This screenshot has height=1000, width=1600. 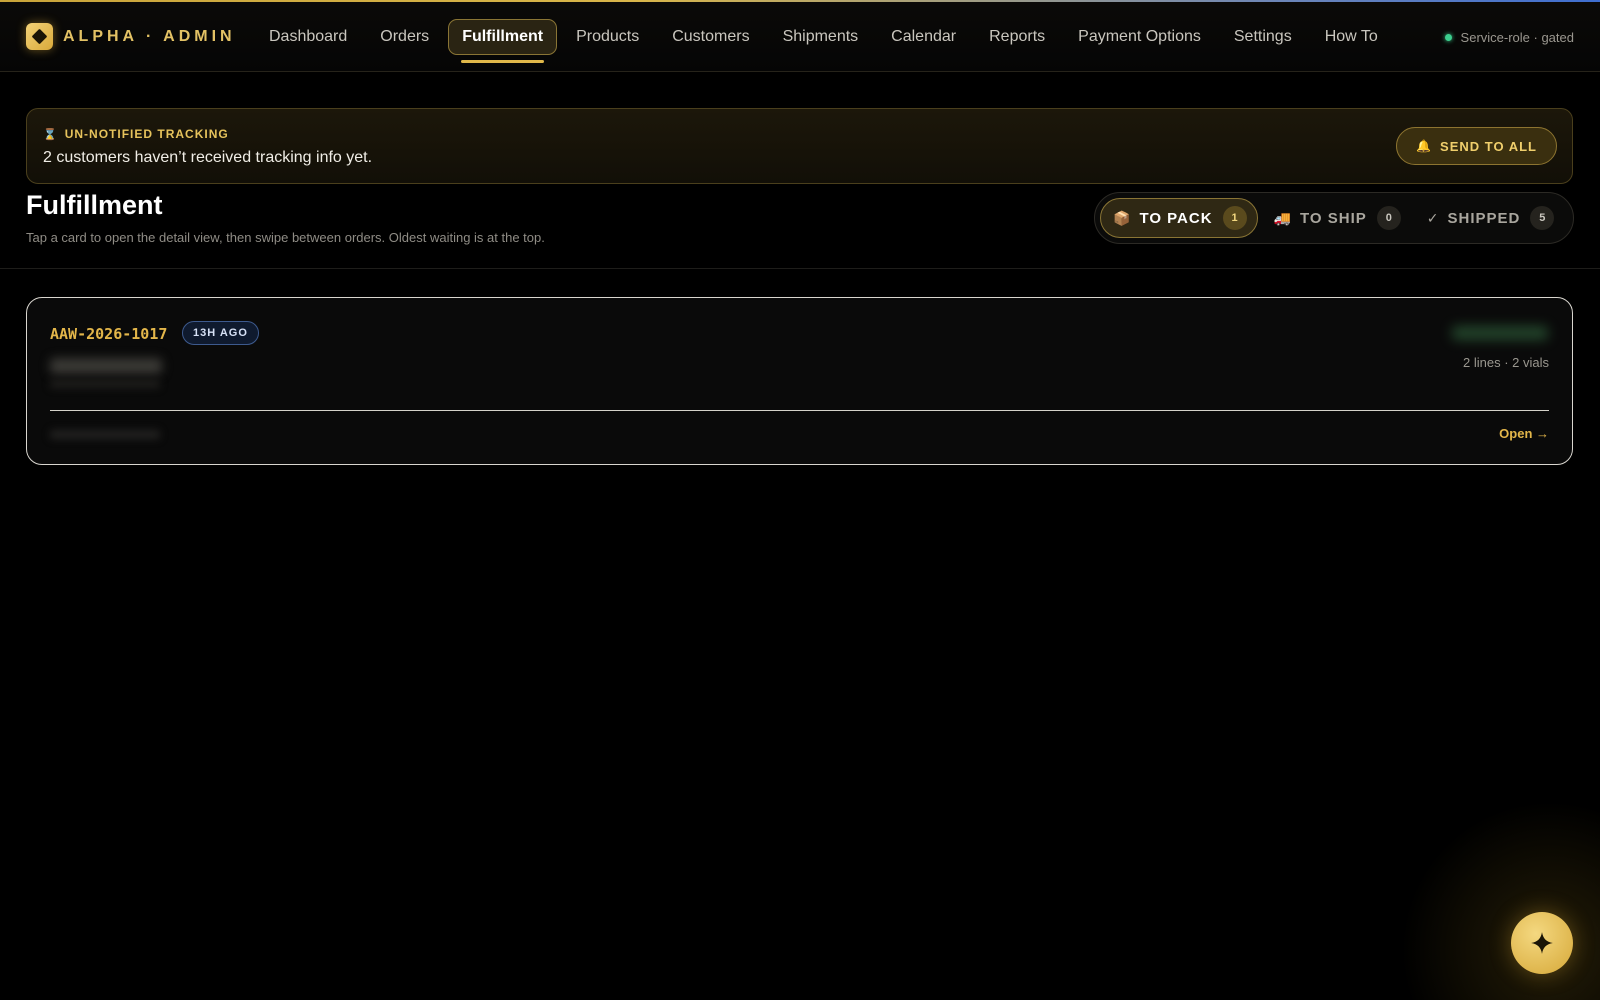 I want to click on nav-shipments: Shipments, so click(x=821, y=37).